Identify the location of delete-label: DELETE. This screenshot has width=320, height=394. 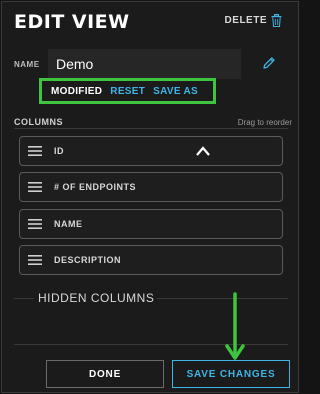
(245, 20).